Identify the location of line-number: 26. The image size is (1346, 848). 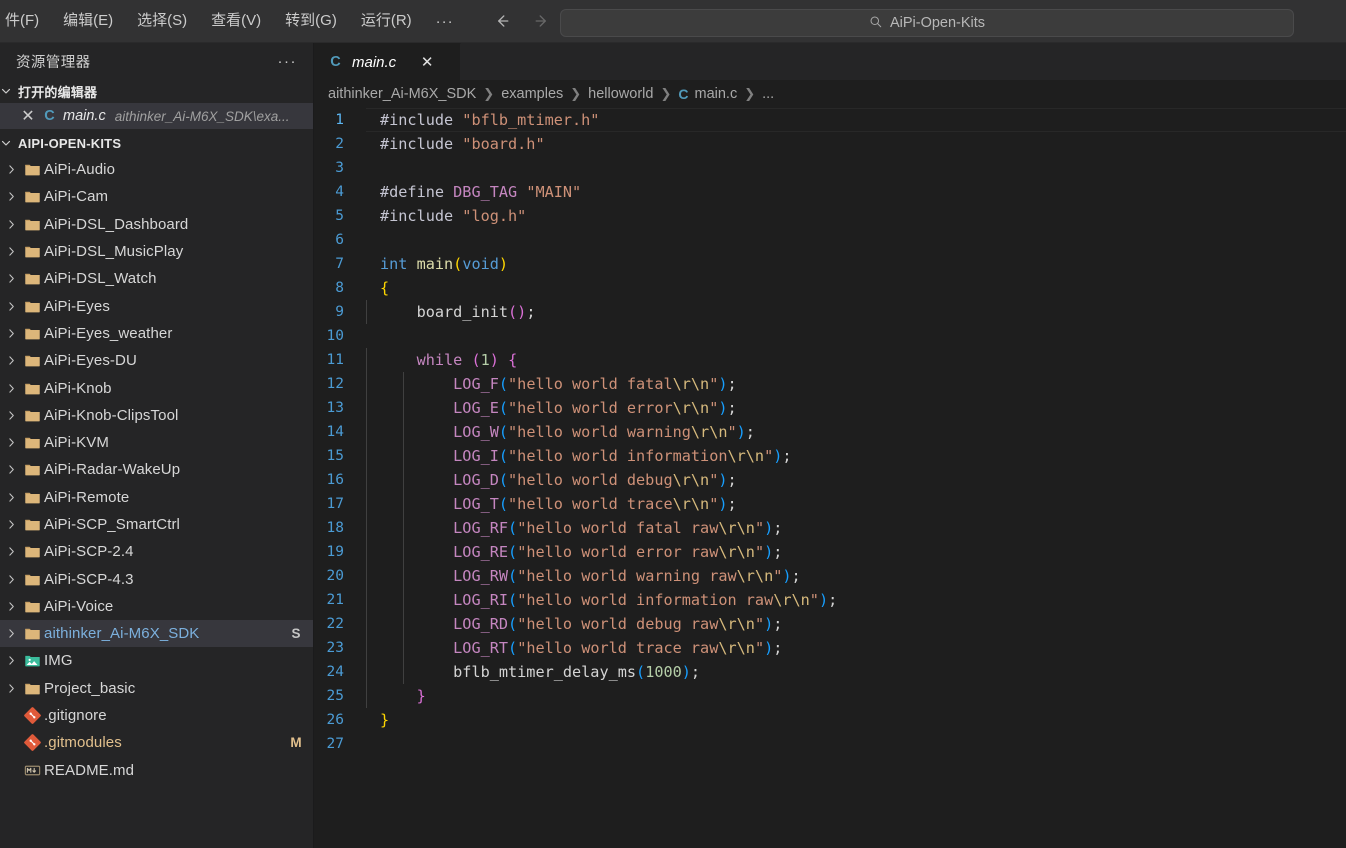
(335, 720).